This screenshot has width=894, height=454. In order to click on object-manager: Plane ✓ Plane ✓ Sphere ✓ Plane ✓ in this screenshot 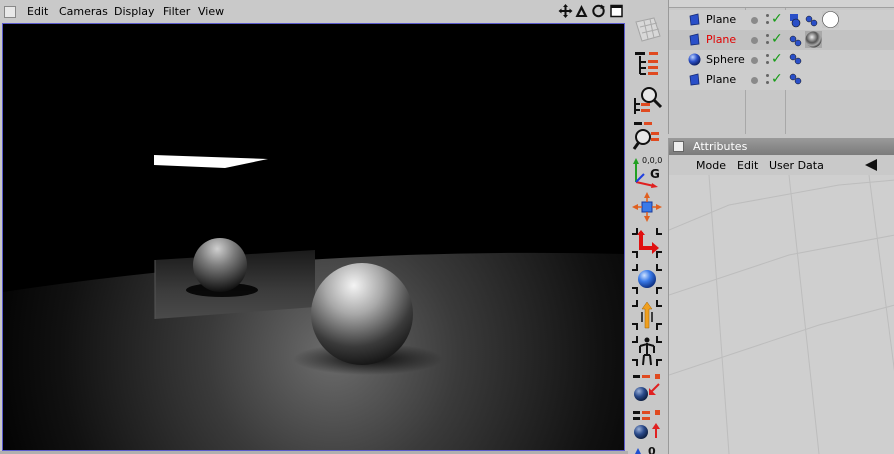, I will do `click(781, 67)`.